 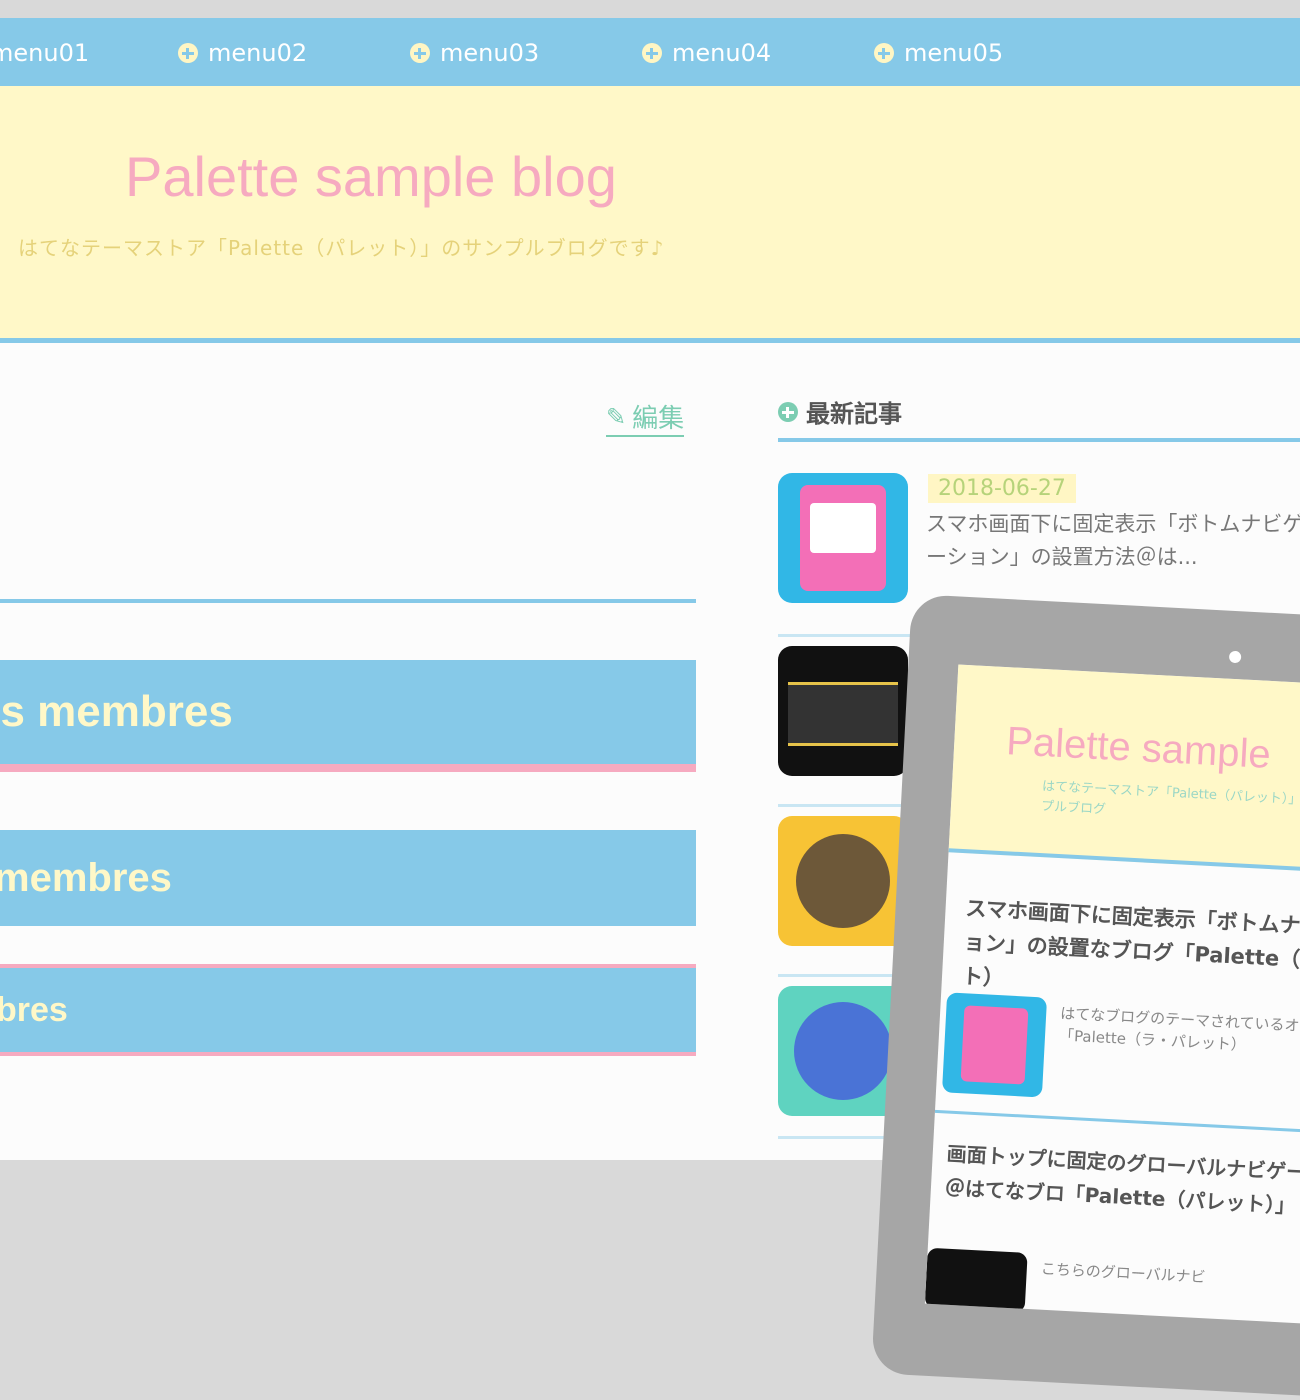 What do you see at coordinates (34, 1009) in the screenshot?
I see `heading-text: bres` at bounding box center [34, 1009].